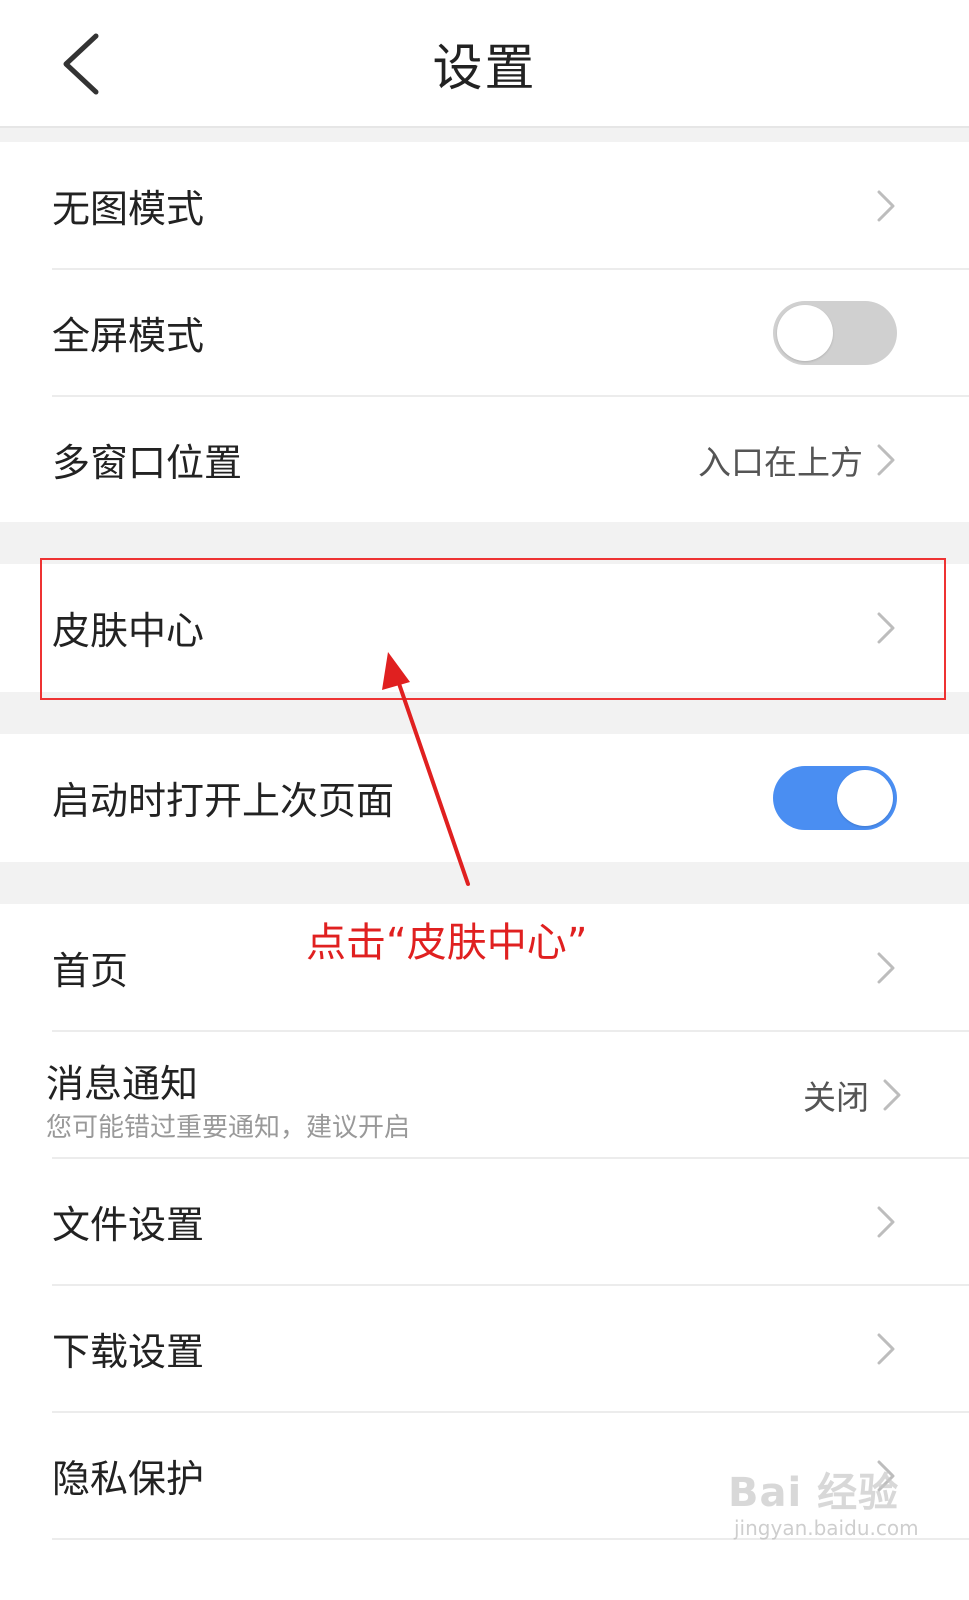 The height and width of the screenshot is (1600, 969). I want to click on skin-center-label: 皮肤中心, so click(128, 631).